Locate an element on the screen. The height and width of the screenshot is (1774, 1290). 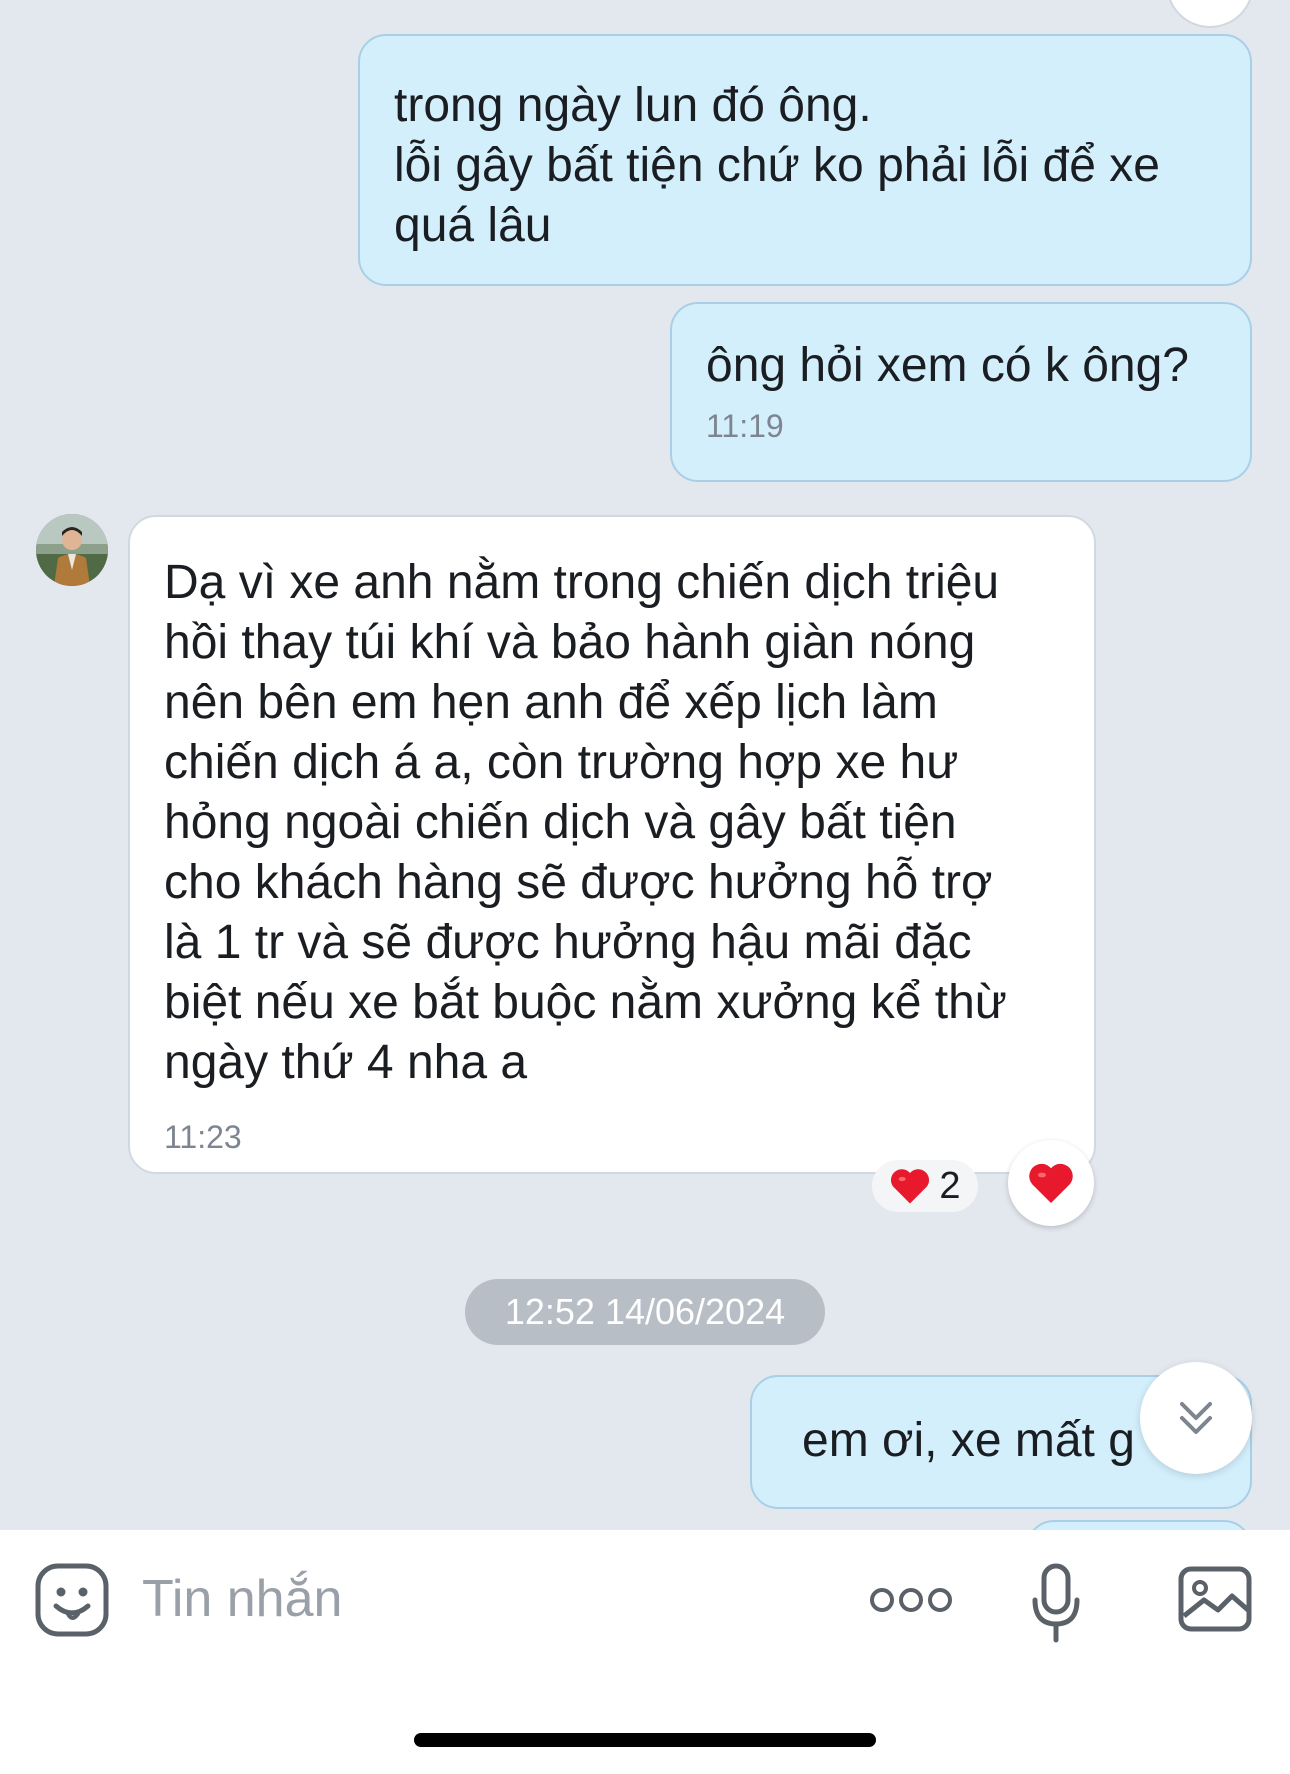
voice-button is located at coordinates (1056, 1604).